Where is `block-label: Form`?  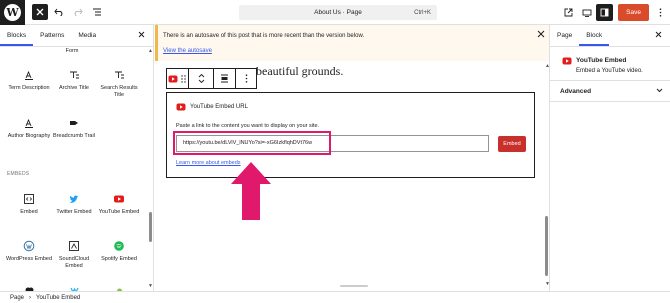
block-label: Form is located at coordinates (72, 51).